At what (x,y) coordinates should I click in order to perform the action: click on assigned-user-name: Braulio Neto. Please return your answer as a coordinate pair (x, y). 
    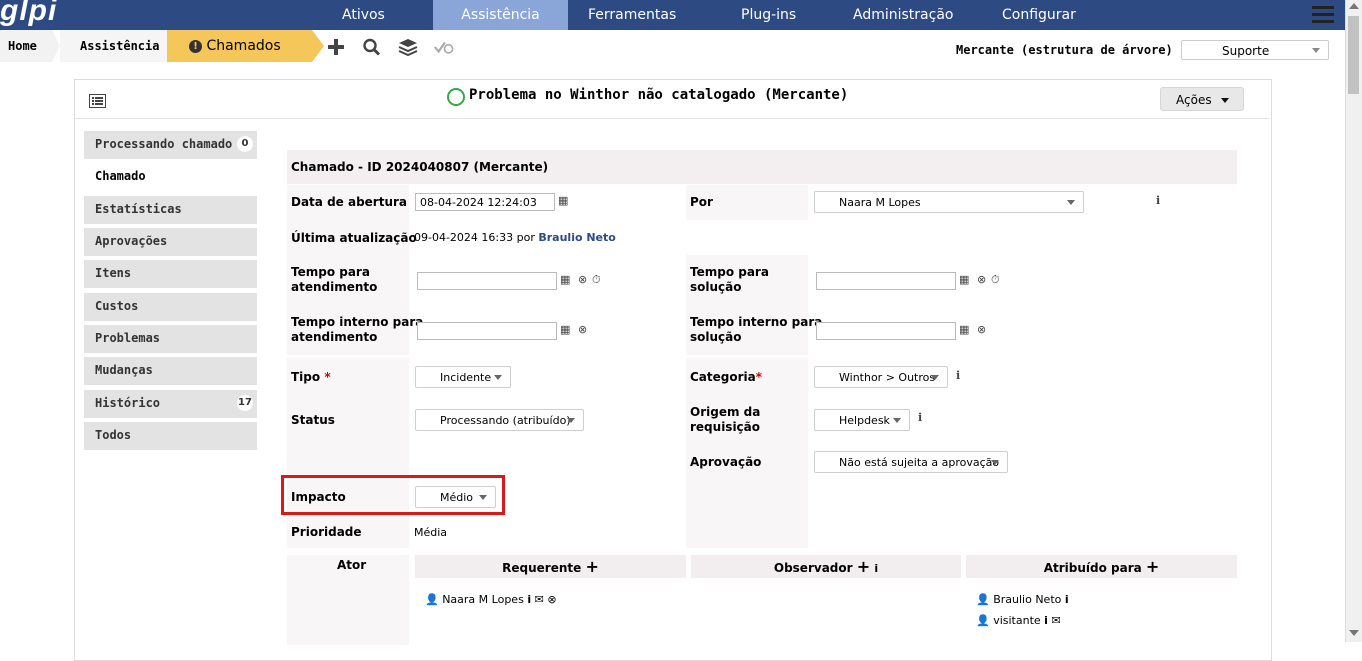
    Looking at the image, I should click on (1027, 599).